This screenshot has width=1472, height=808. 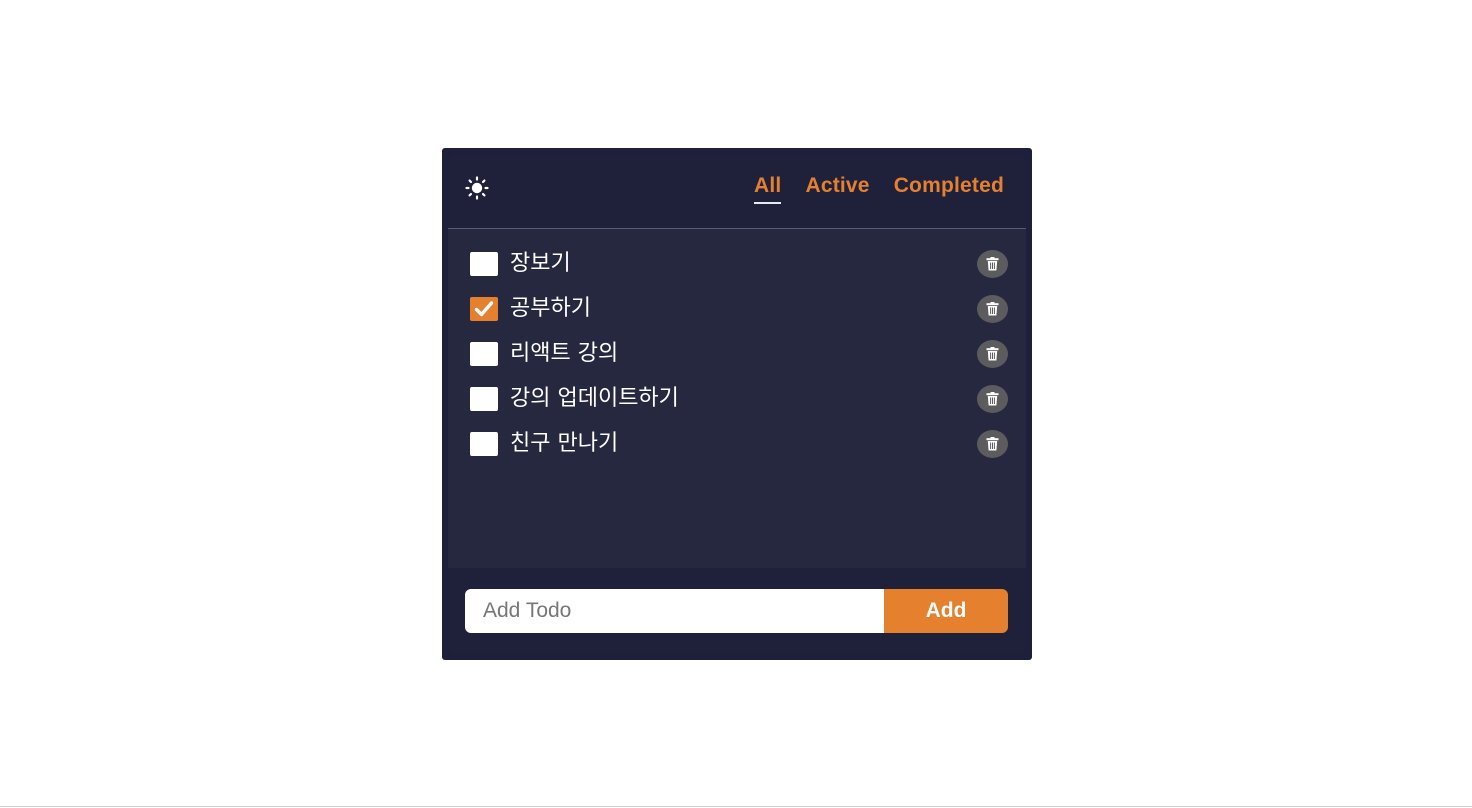 I want to click on add-todo-form: Add, so click(x=736, y=611).